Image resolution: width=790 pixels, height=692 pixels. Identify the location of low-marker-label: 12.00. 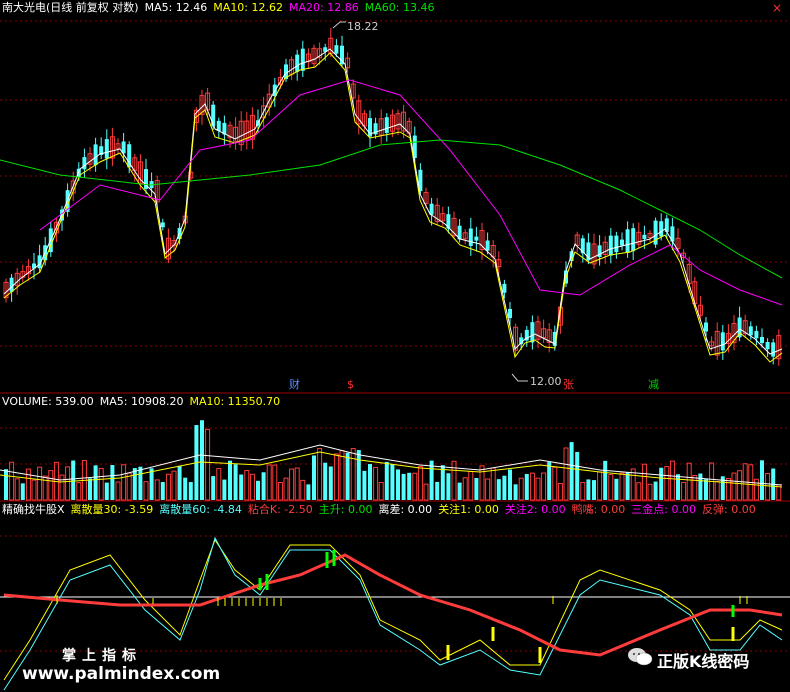
(546, 381).